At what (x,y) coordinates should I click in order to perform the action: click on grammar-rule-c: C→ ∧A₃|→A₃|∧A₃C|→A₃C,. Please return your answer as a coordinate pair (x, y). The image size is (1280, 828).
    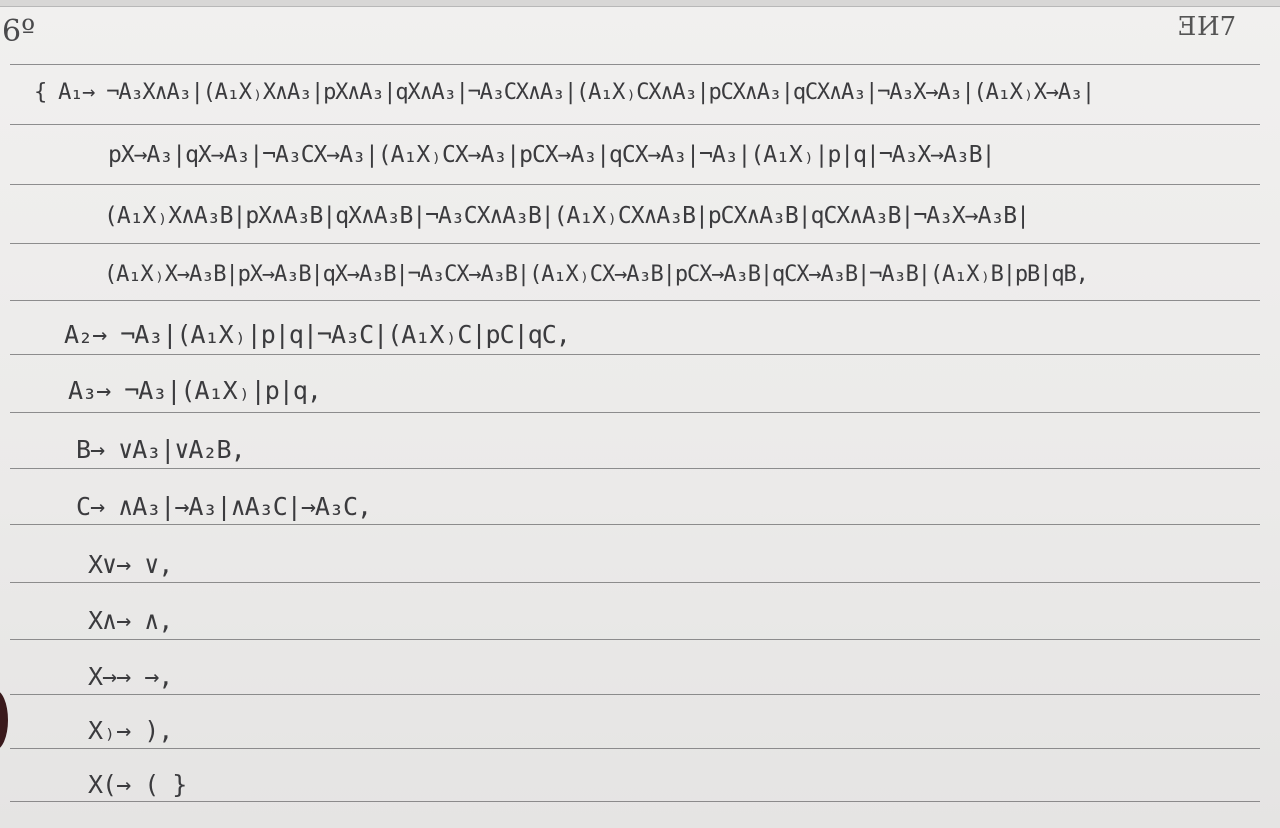
    Looking at the image, I should click on (224, 506).